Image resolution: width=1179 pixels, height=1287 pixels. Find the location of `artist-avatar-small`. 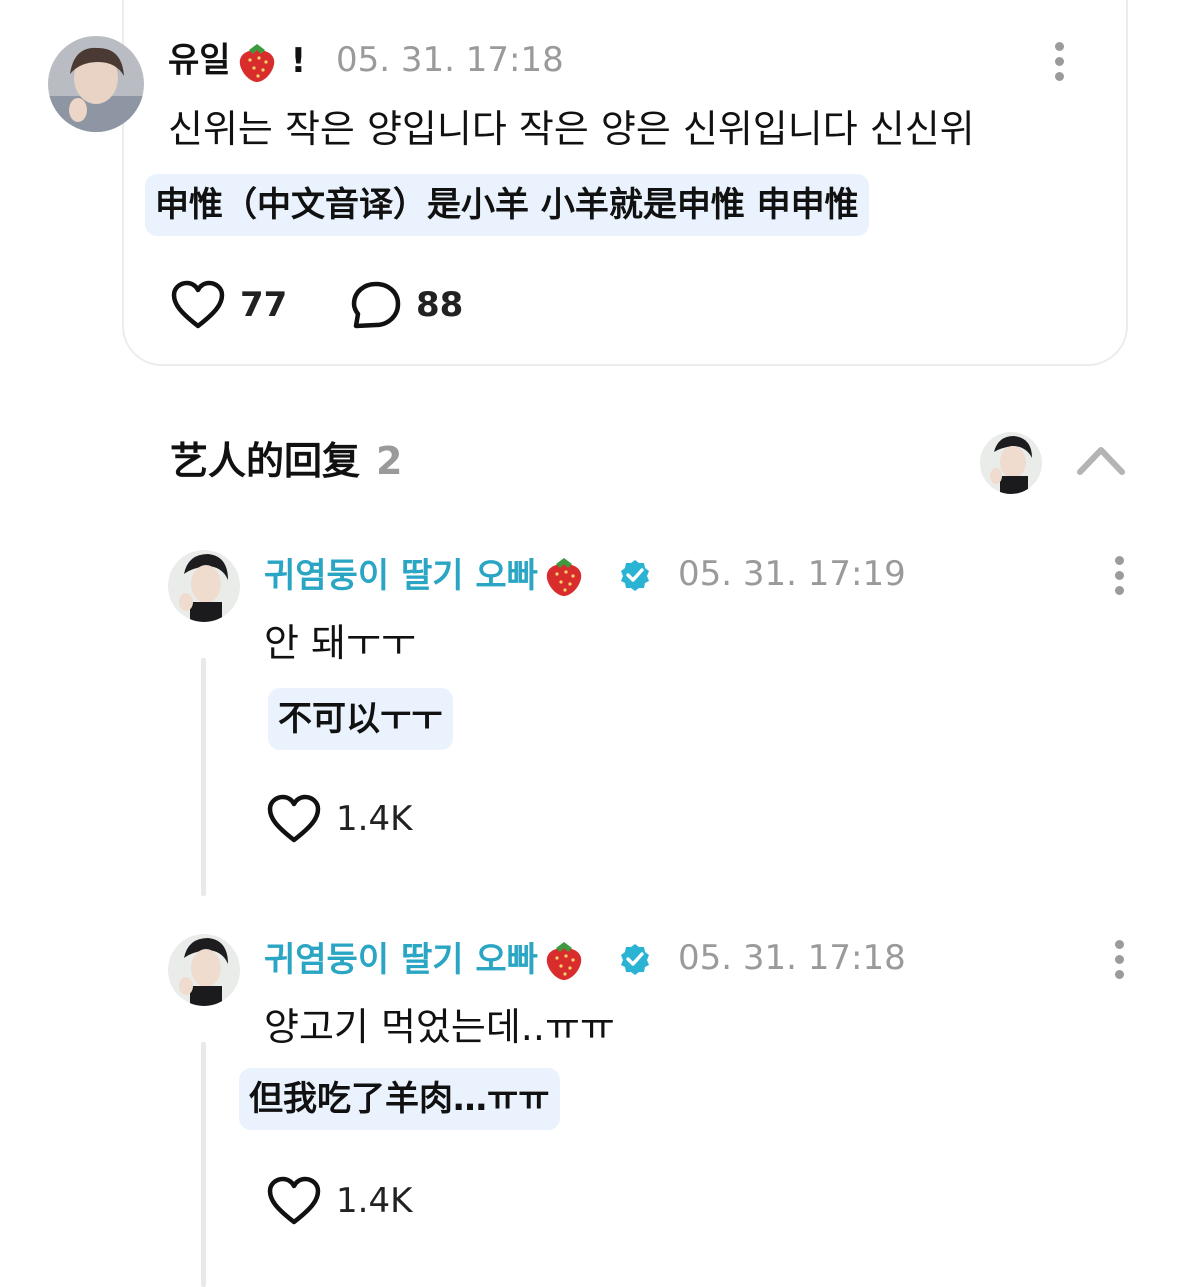

artist-avatar-small is located at coordinates (1011, 463).